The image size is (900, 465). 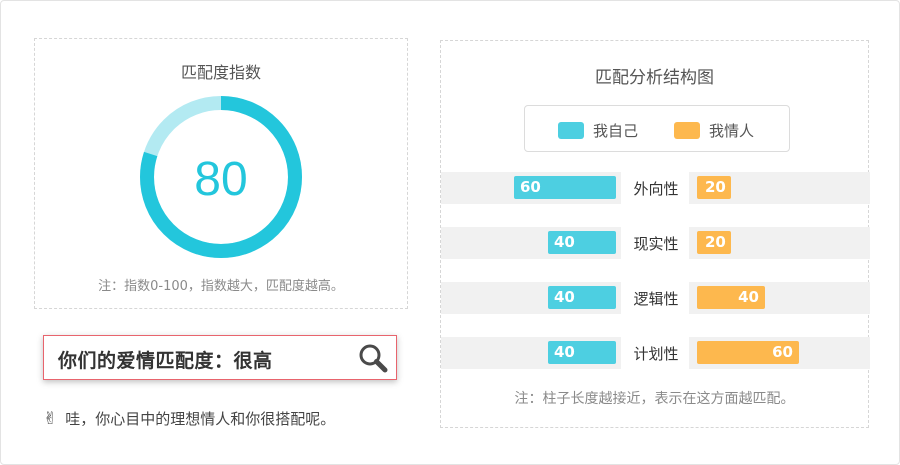 I want to click on trait-label: 逻辑性, so click(x=656, y=299).